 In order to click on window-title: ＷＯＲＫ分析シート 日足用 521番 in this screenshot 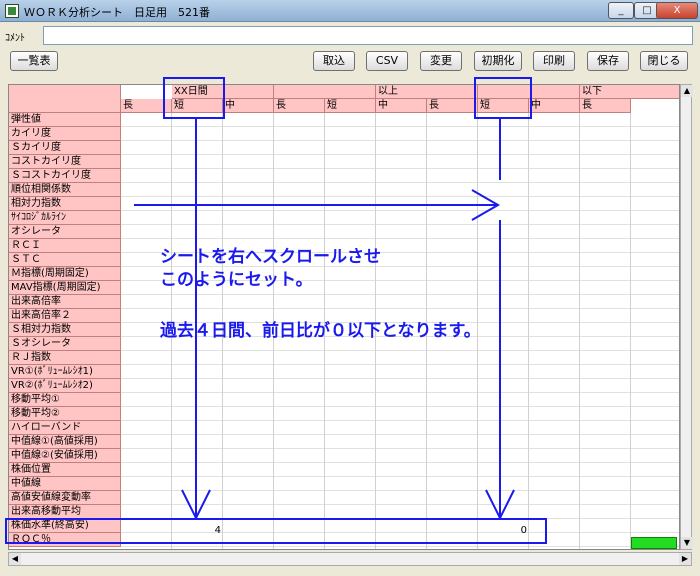, I will do `click(117, 12)`.